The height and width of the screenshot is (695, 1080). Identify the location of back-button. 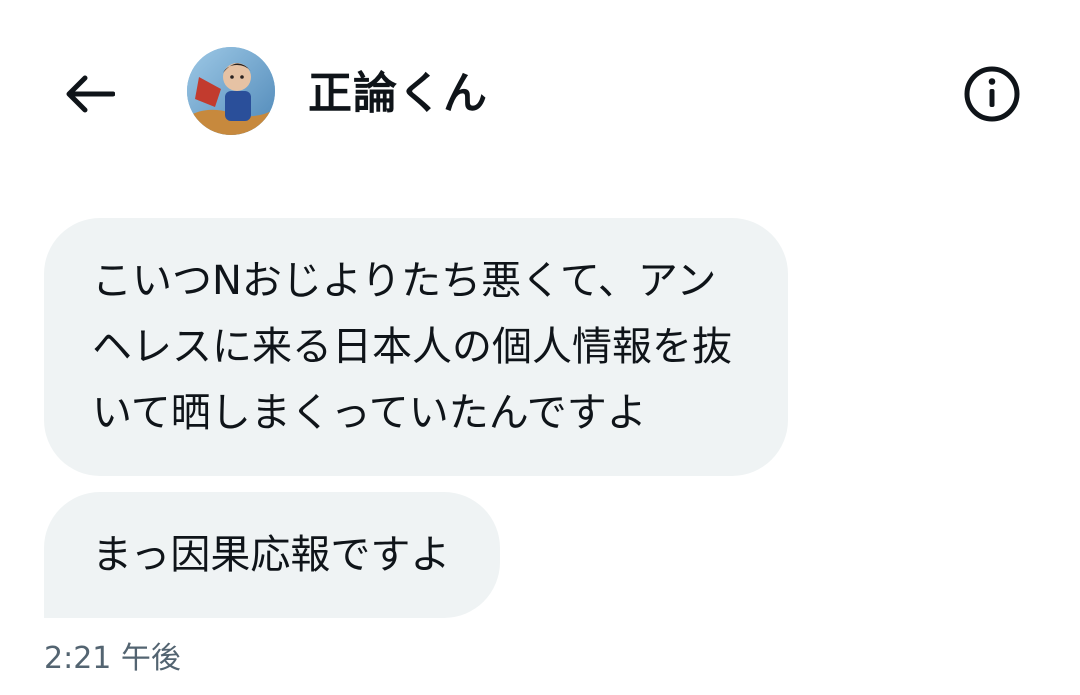
(89, 94).